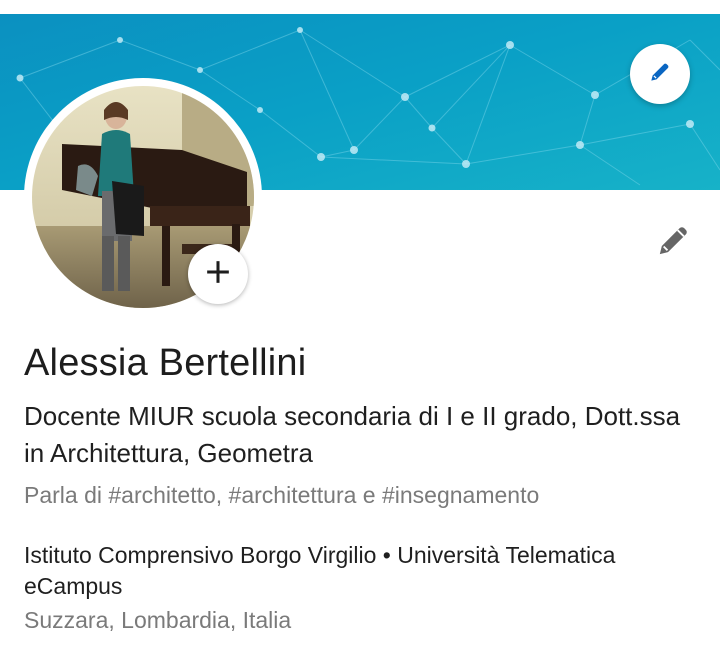  What do you see at coordinates (360, 7) in the screenshot?
I see `status-bar-gap` at bounding box center [360, 7].